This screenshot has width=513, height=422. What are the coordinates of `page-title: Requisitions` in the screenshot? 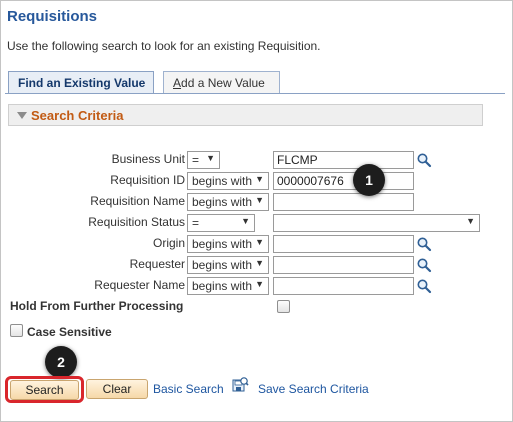 It's located at (52, 16).